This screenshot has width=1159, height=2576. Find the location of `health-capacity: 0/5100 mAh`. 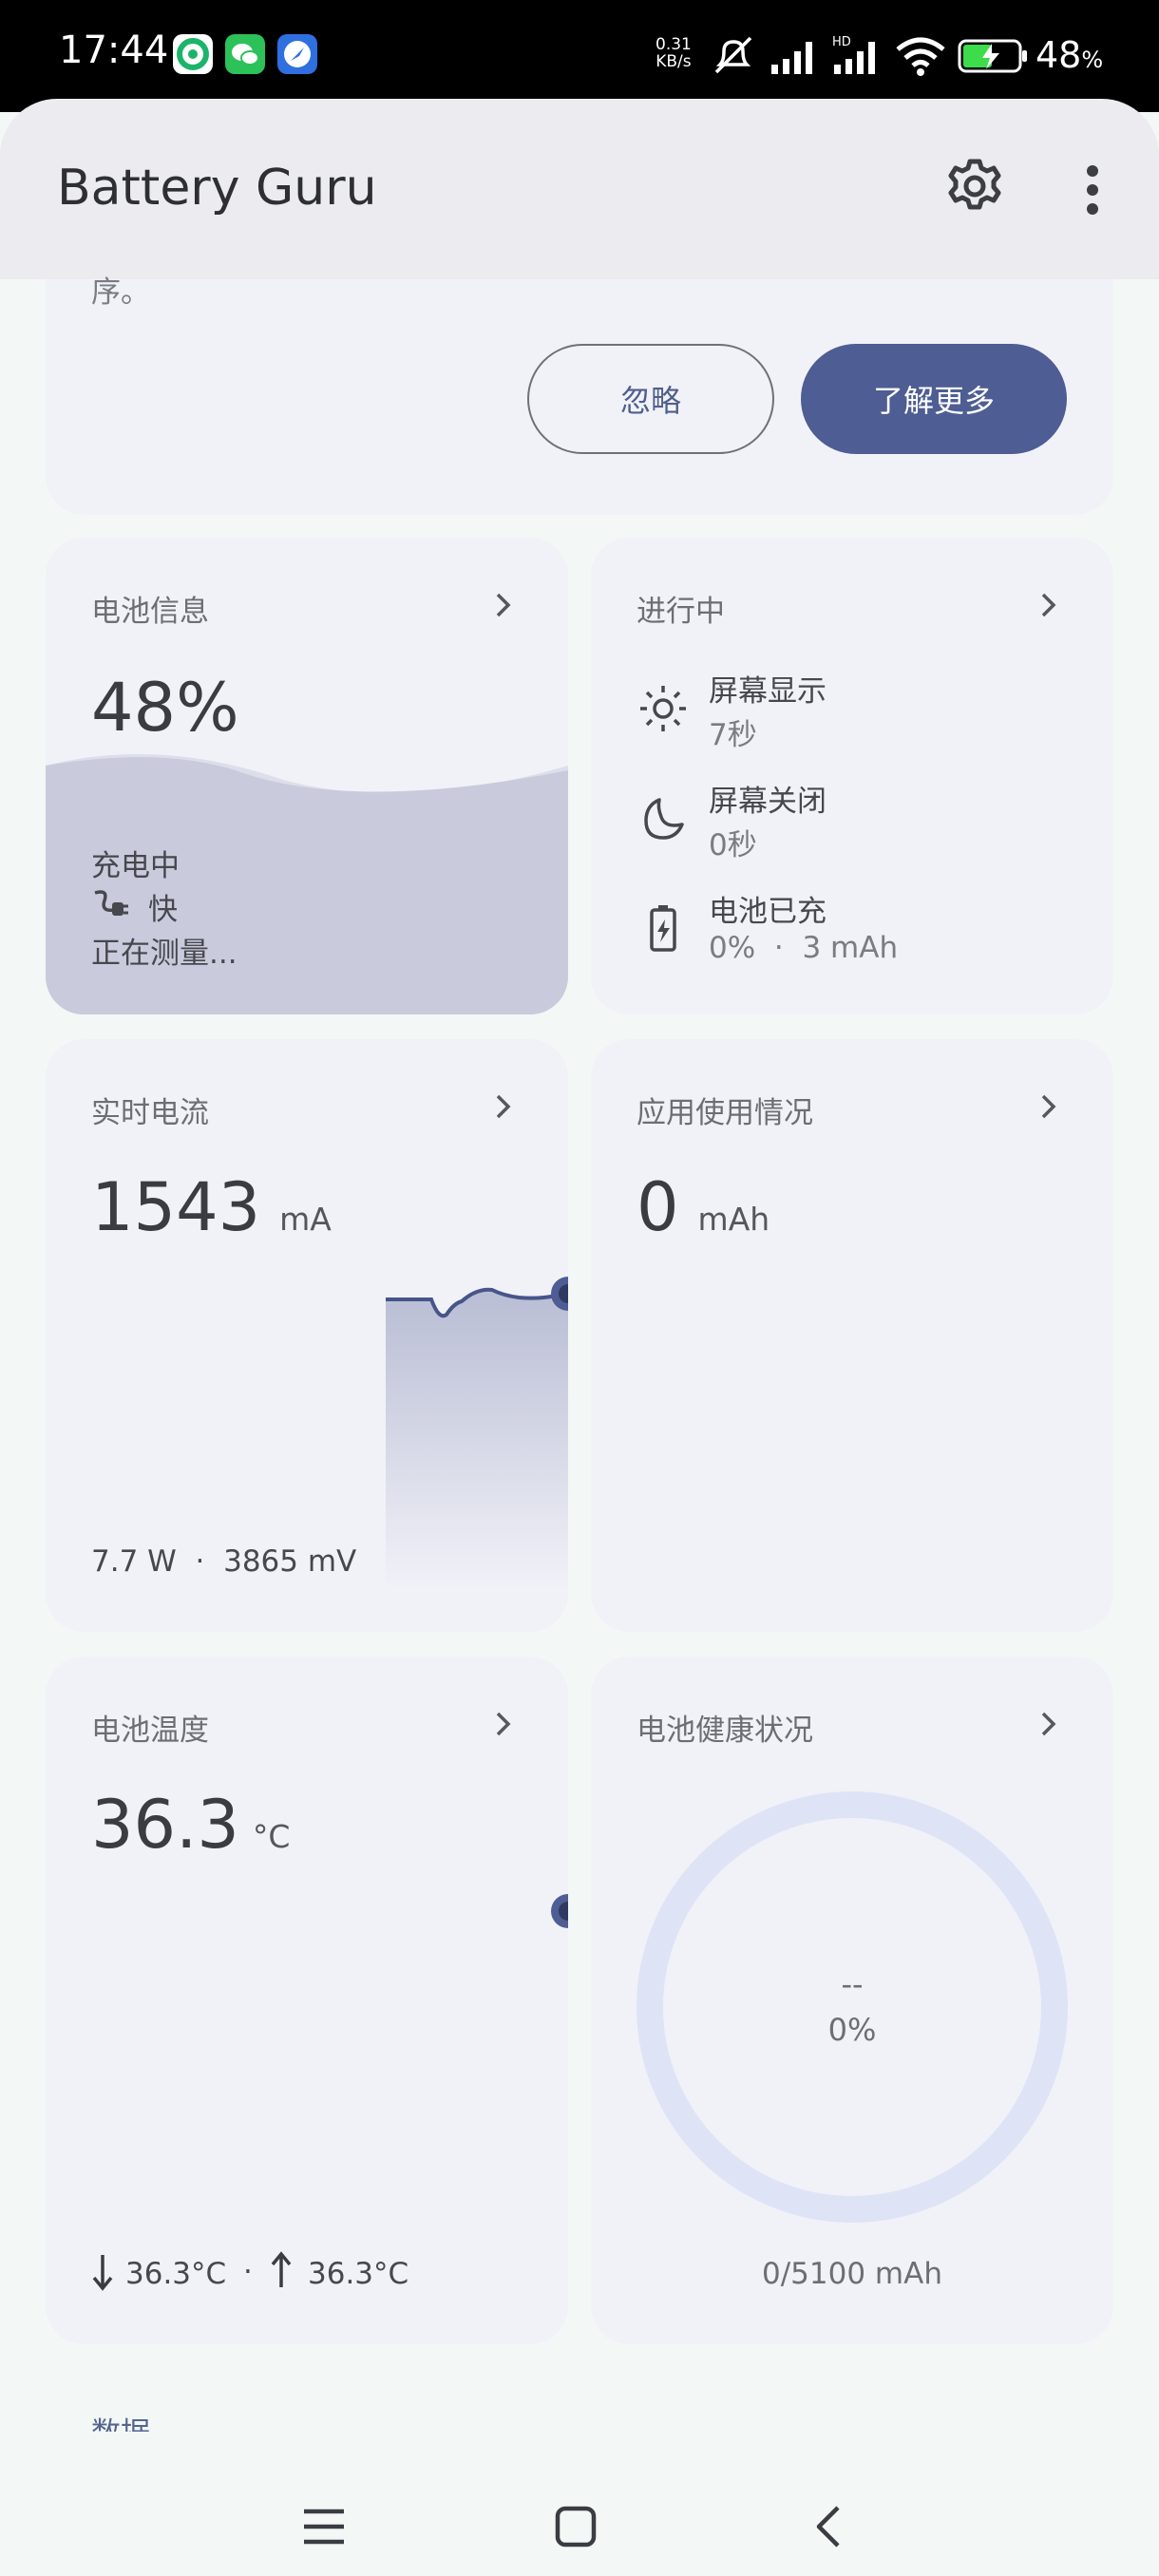

health-capacity: 0/5100 mAh is located at coordinates (852, 2274).